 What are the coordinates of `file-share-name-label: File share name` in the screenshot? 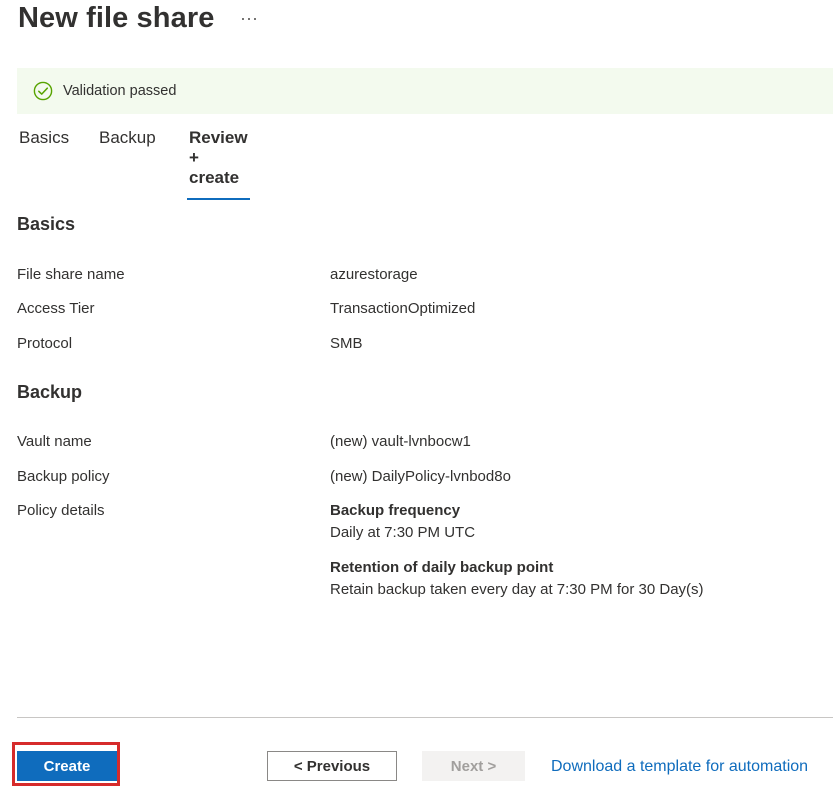 It's located at (71, 274).